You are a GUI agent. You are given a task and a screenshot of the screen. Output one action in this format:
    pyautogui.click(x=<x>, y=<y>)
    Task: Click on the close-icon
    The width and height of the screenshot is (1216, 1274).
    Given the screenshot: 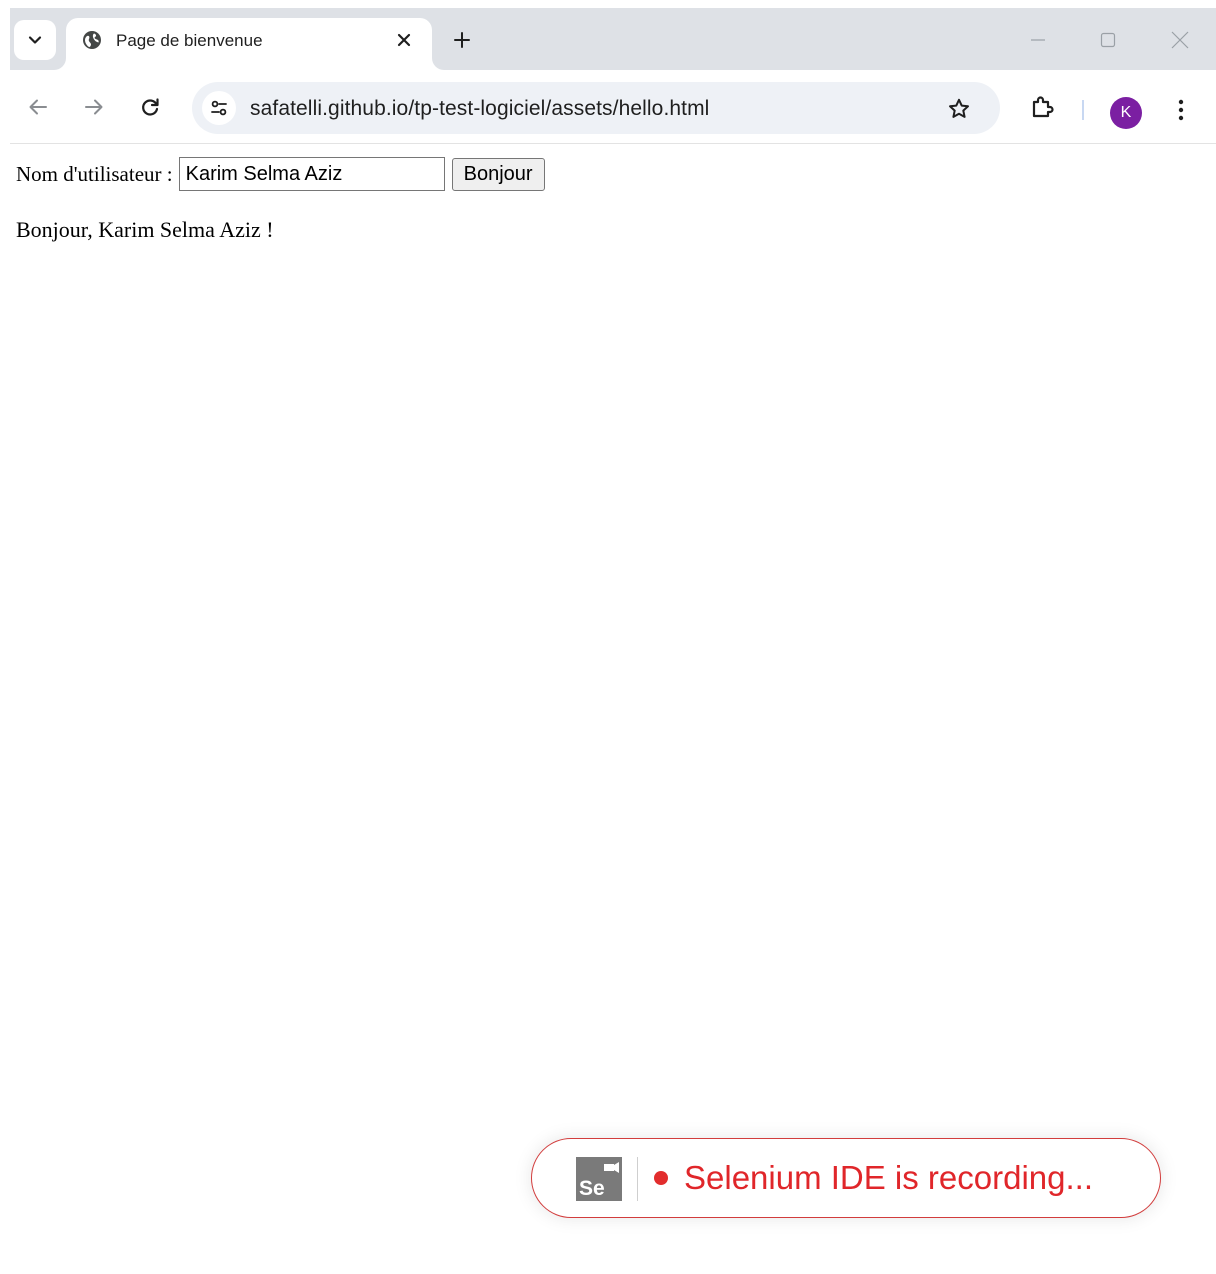 What is the action you would take?
    pyautogui.click(x=404, y=40)
    